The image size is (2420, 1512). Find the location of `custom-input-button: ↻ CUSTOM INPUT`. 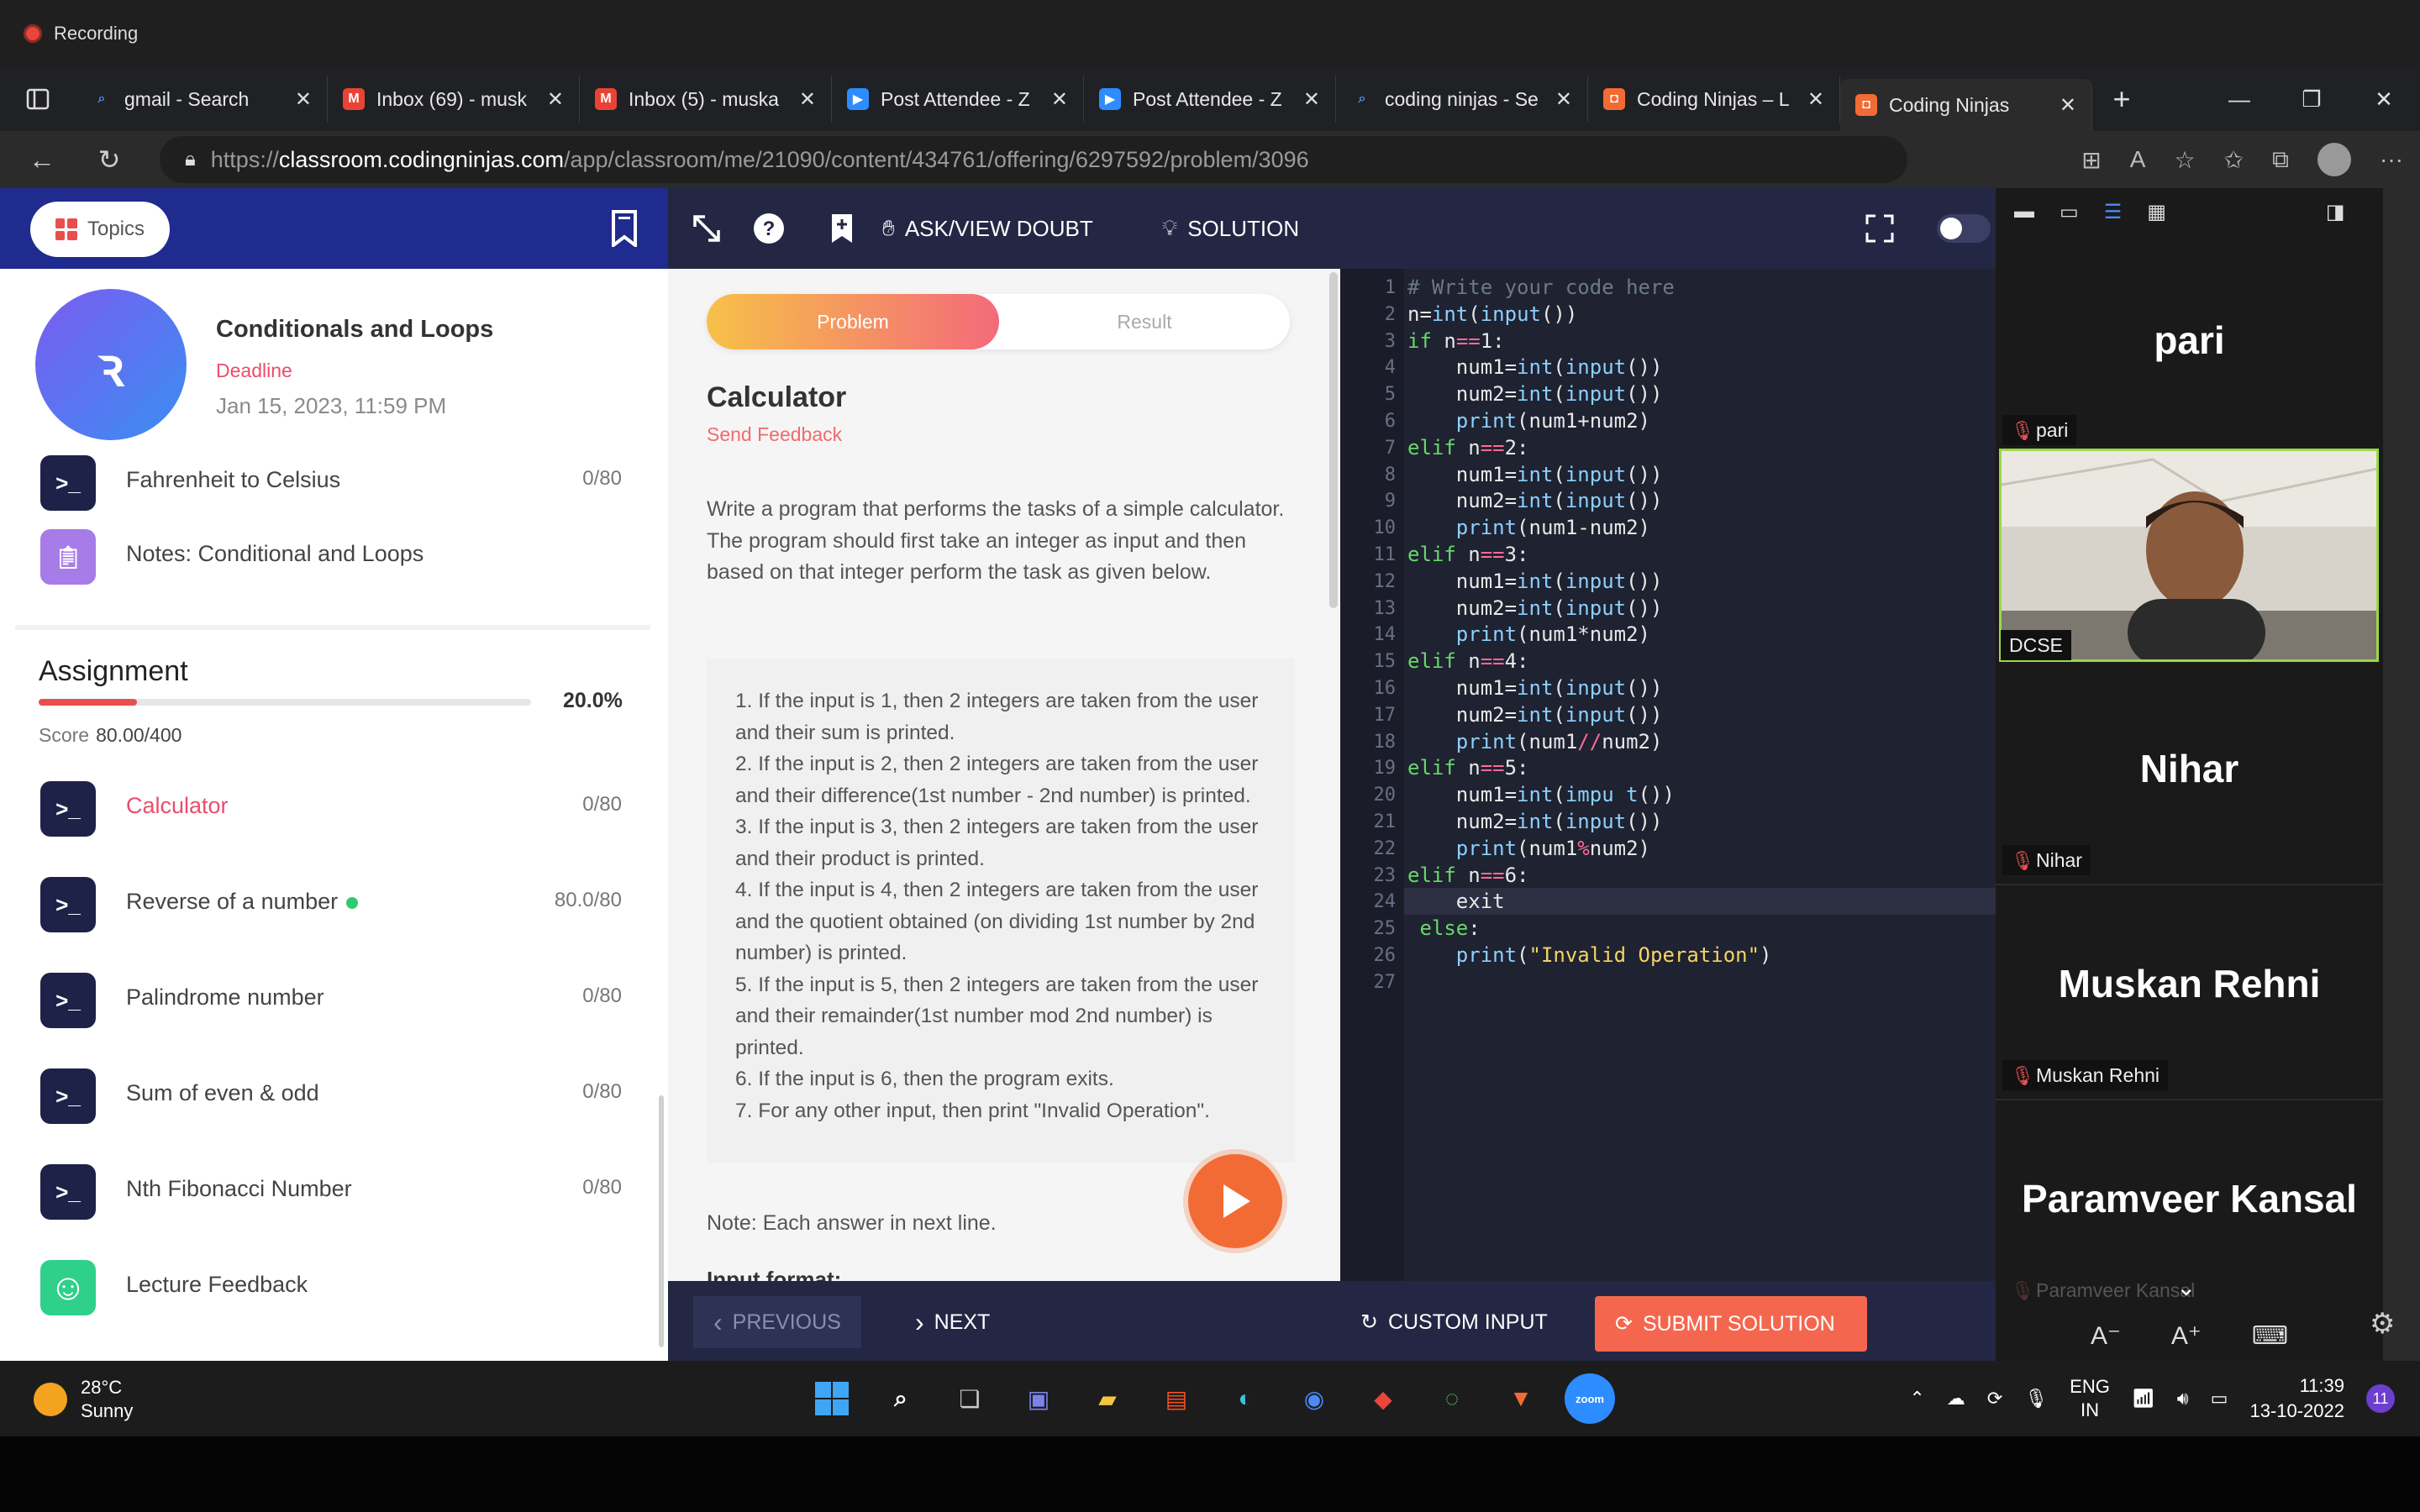

custom-input-button: ↻ CUSTOM INPUT is located at coordinates (1454, 1322).